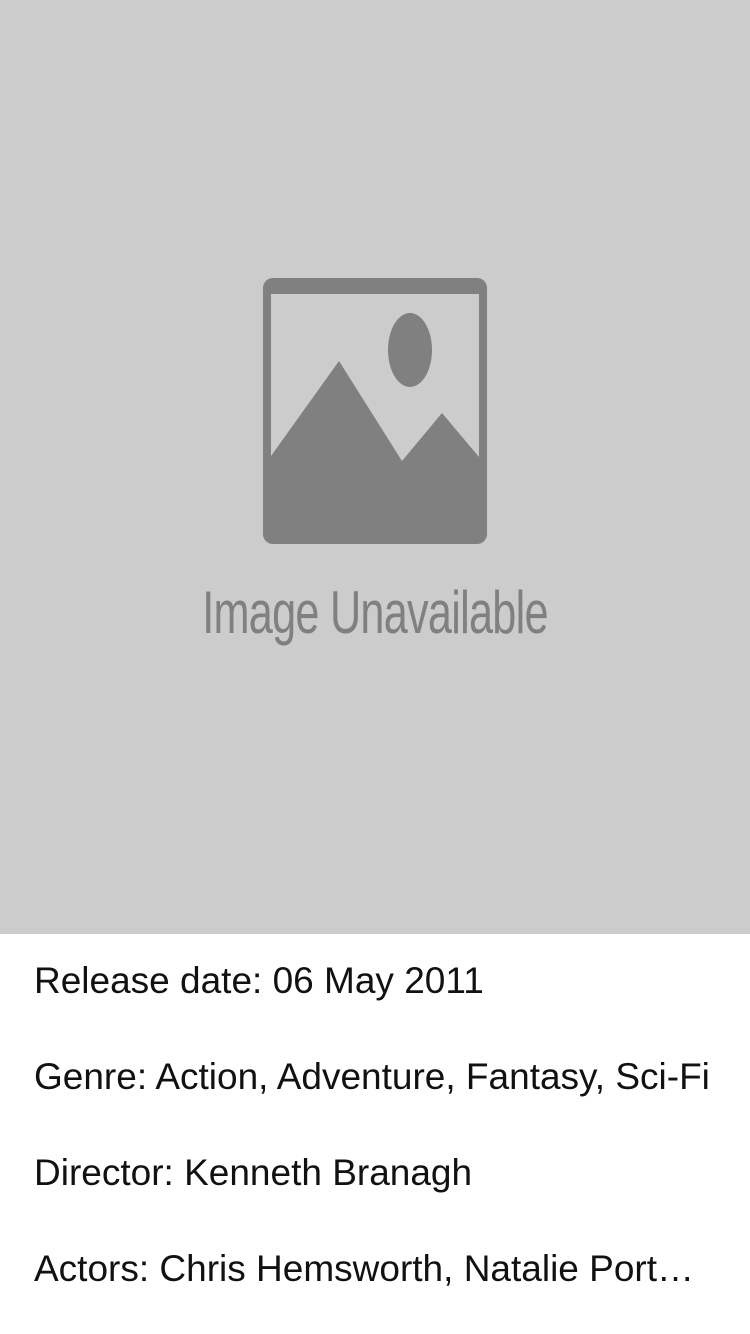 This screenshot has height=1334, width=750. What do you see at coordinates (375, 411) in the screenshot?
I see `image-placeholder-icon` at bounding box center [375, 411].